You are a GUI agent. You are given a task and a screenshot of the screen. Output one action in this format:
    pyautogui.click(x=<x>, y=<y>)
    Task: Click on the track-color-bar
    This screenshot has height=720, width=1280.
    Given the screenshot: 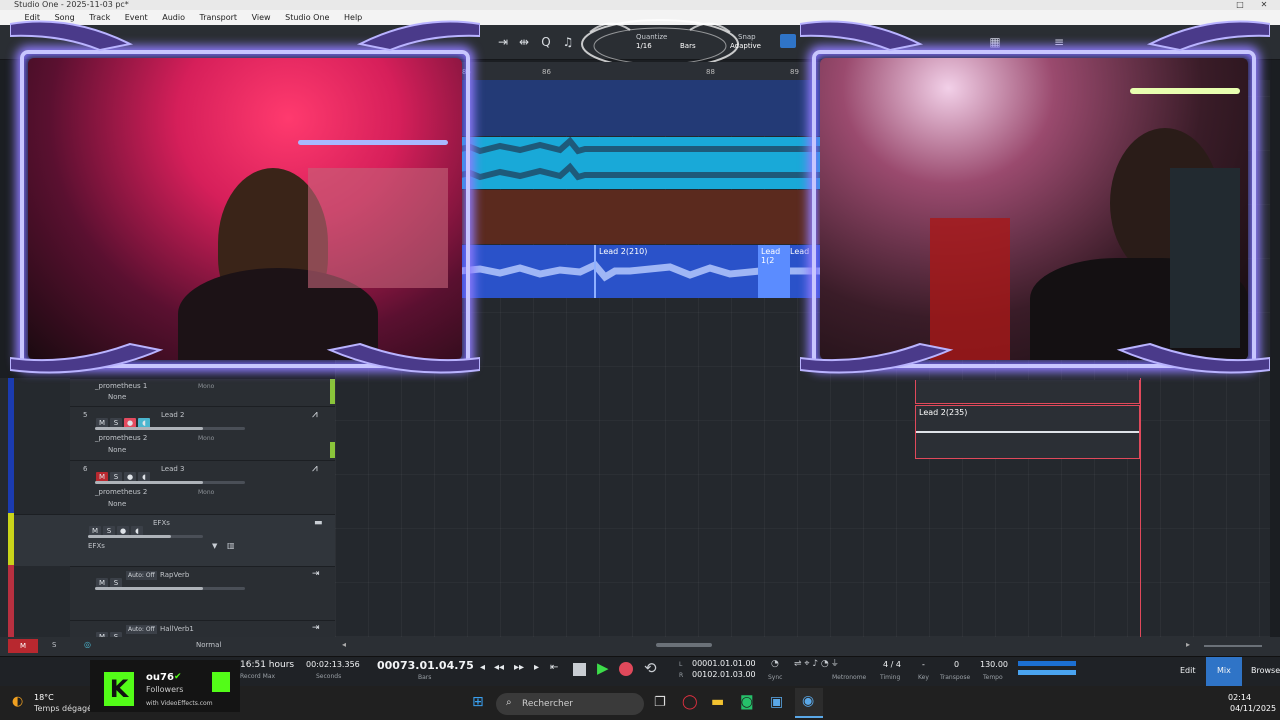 What is the action you would take?
    pyautogui.click(x=11, y=445)
    